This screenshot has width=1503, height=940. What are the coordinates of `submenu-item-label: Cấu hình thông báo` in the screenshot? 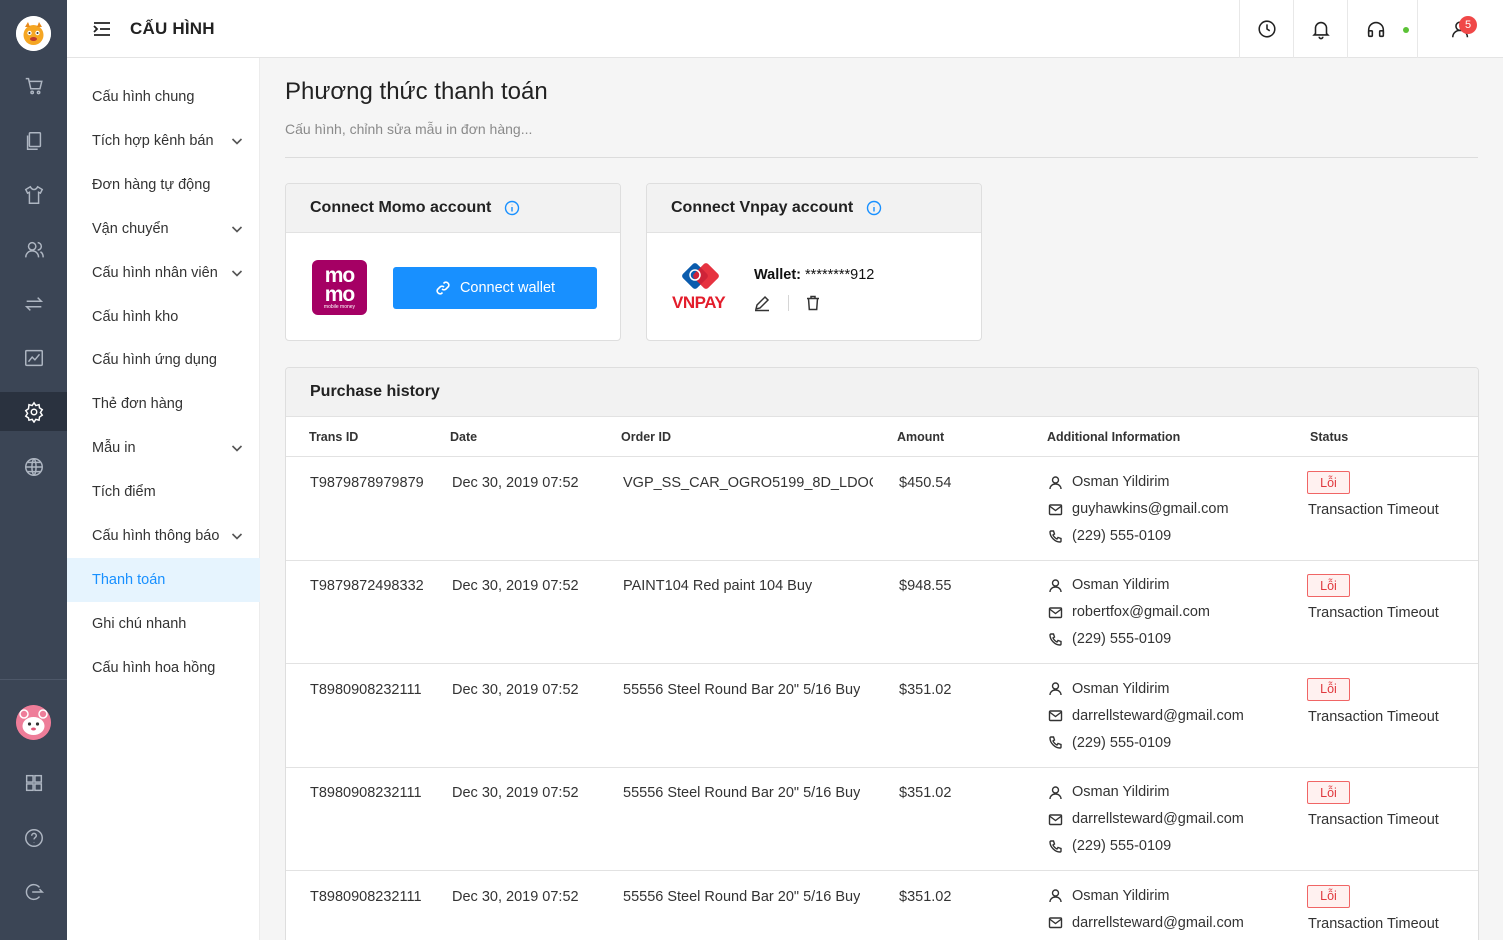 It's located at (156, 536).